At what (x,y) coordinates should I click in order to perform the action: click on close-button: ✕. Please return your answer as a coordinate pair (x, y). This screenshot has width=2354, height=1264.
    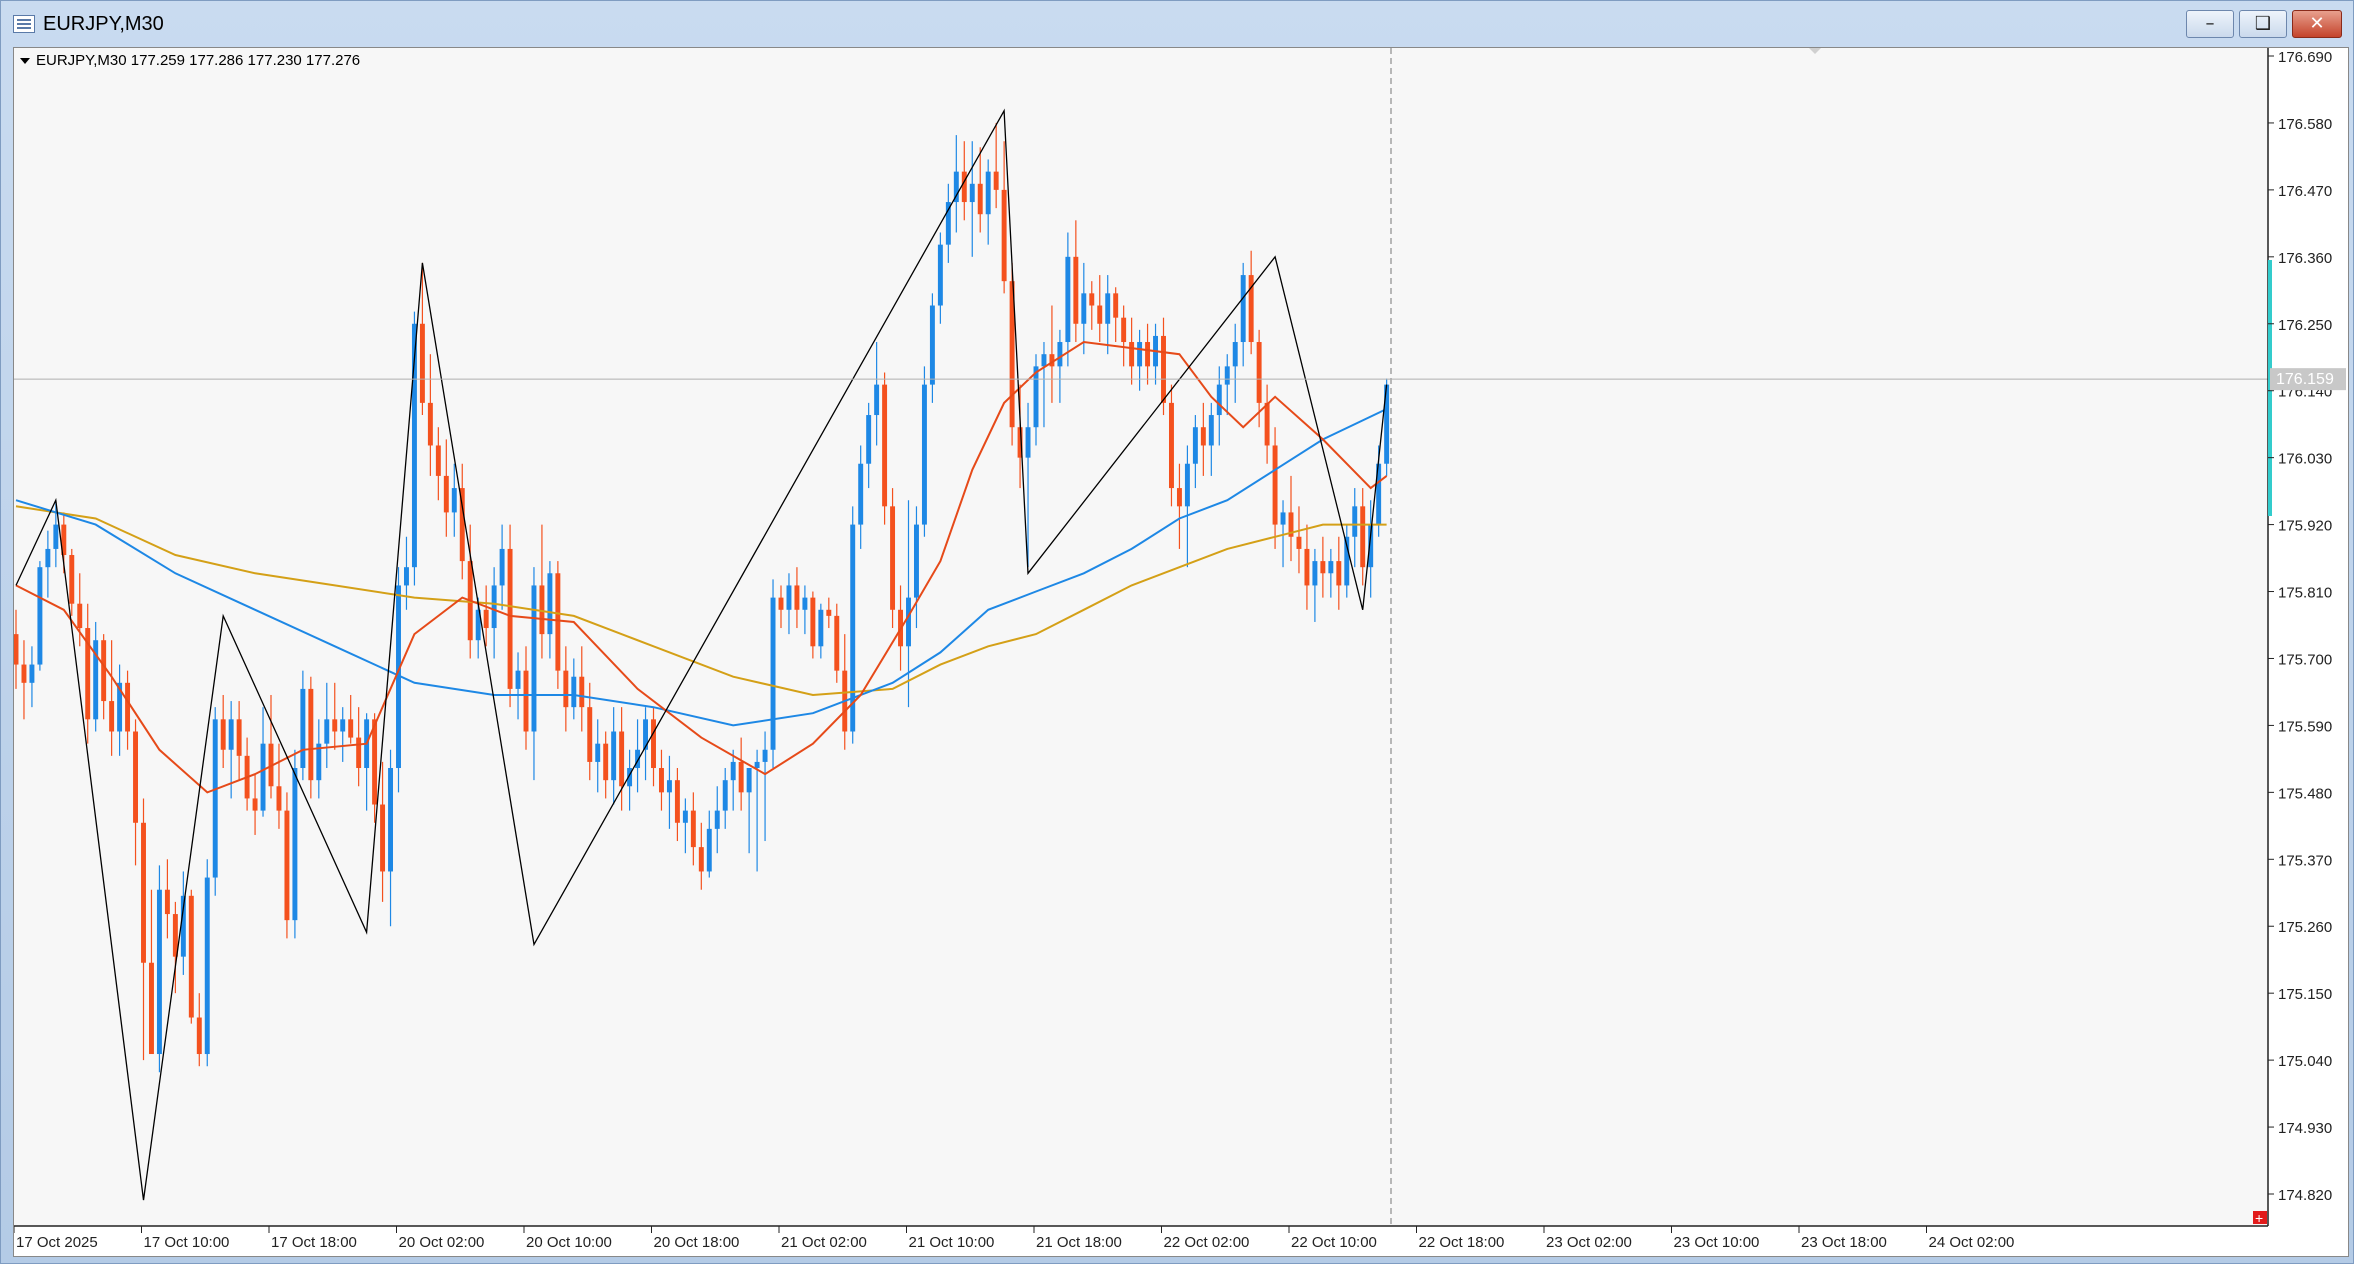
    Looking at the image, I should click on (2317, 24).